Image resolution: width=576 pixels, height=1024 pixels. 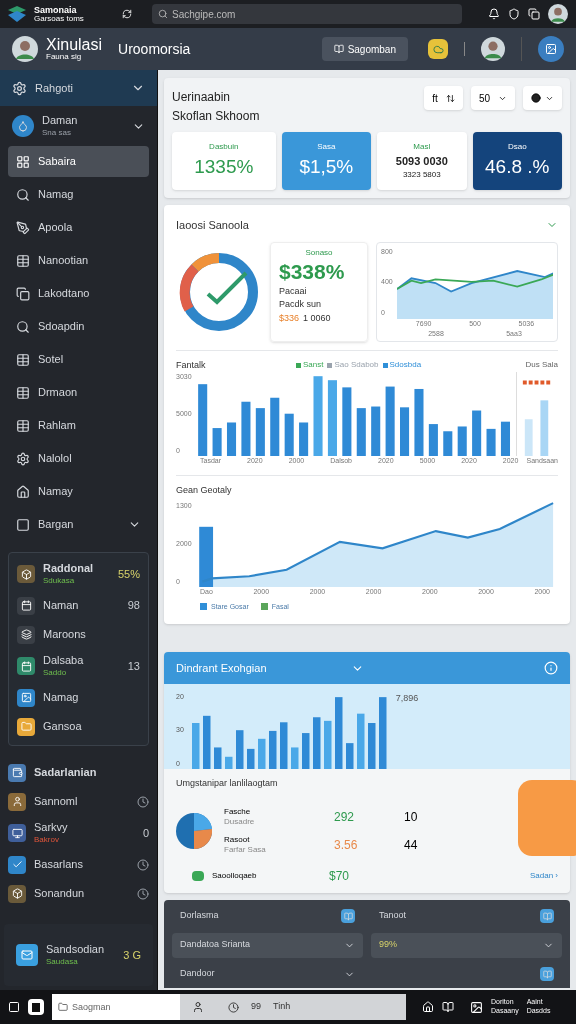 What do you see at coordinates (514, 14) in the screenshot?
I see `shield-icon` at bounding box center [514, 14].